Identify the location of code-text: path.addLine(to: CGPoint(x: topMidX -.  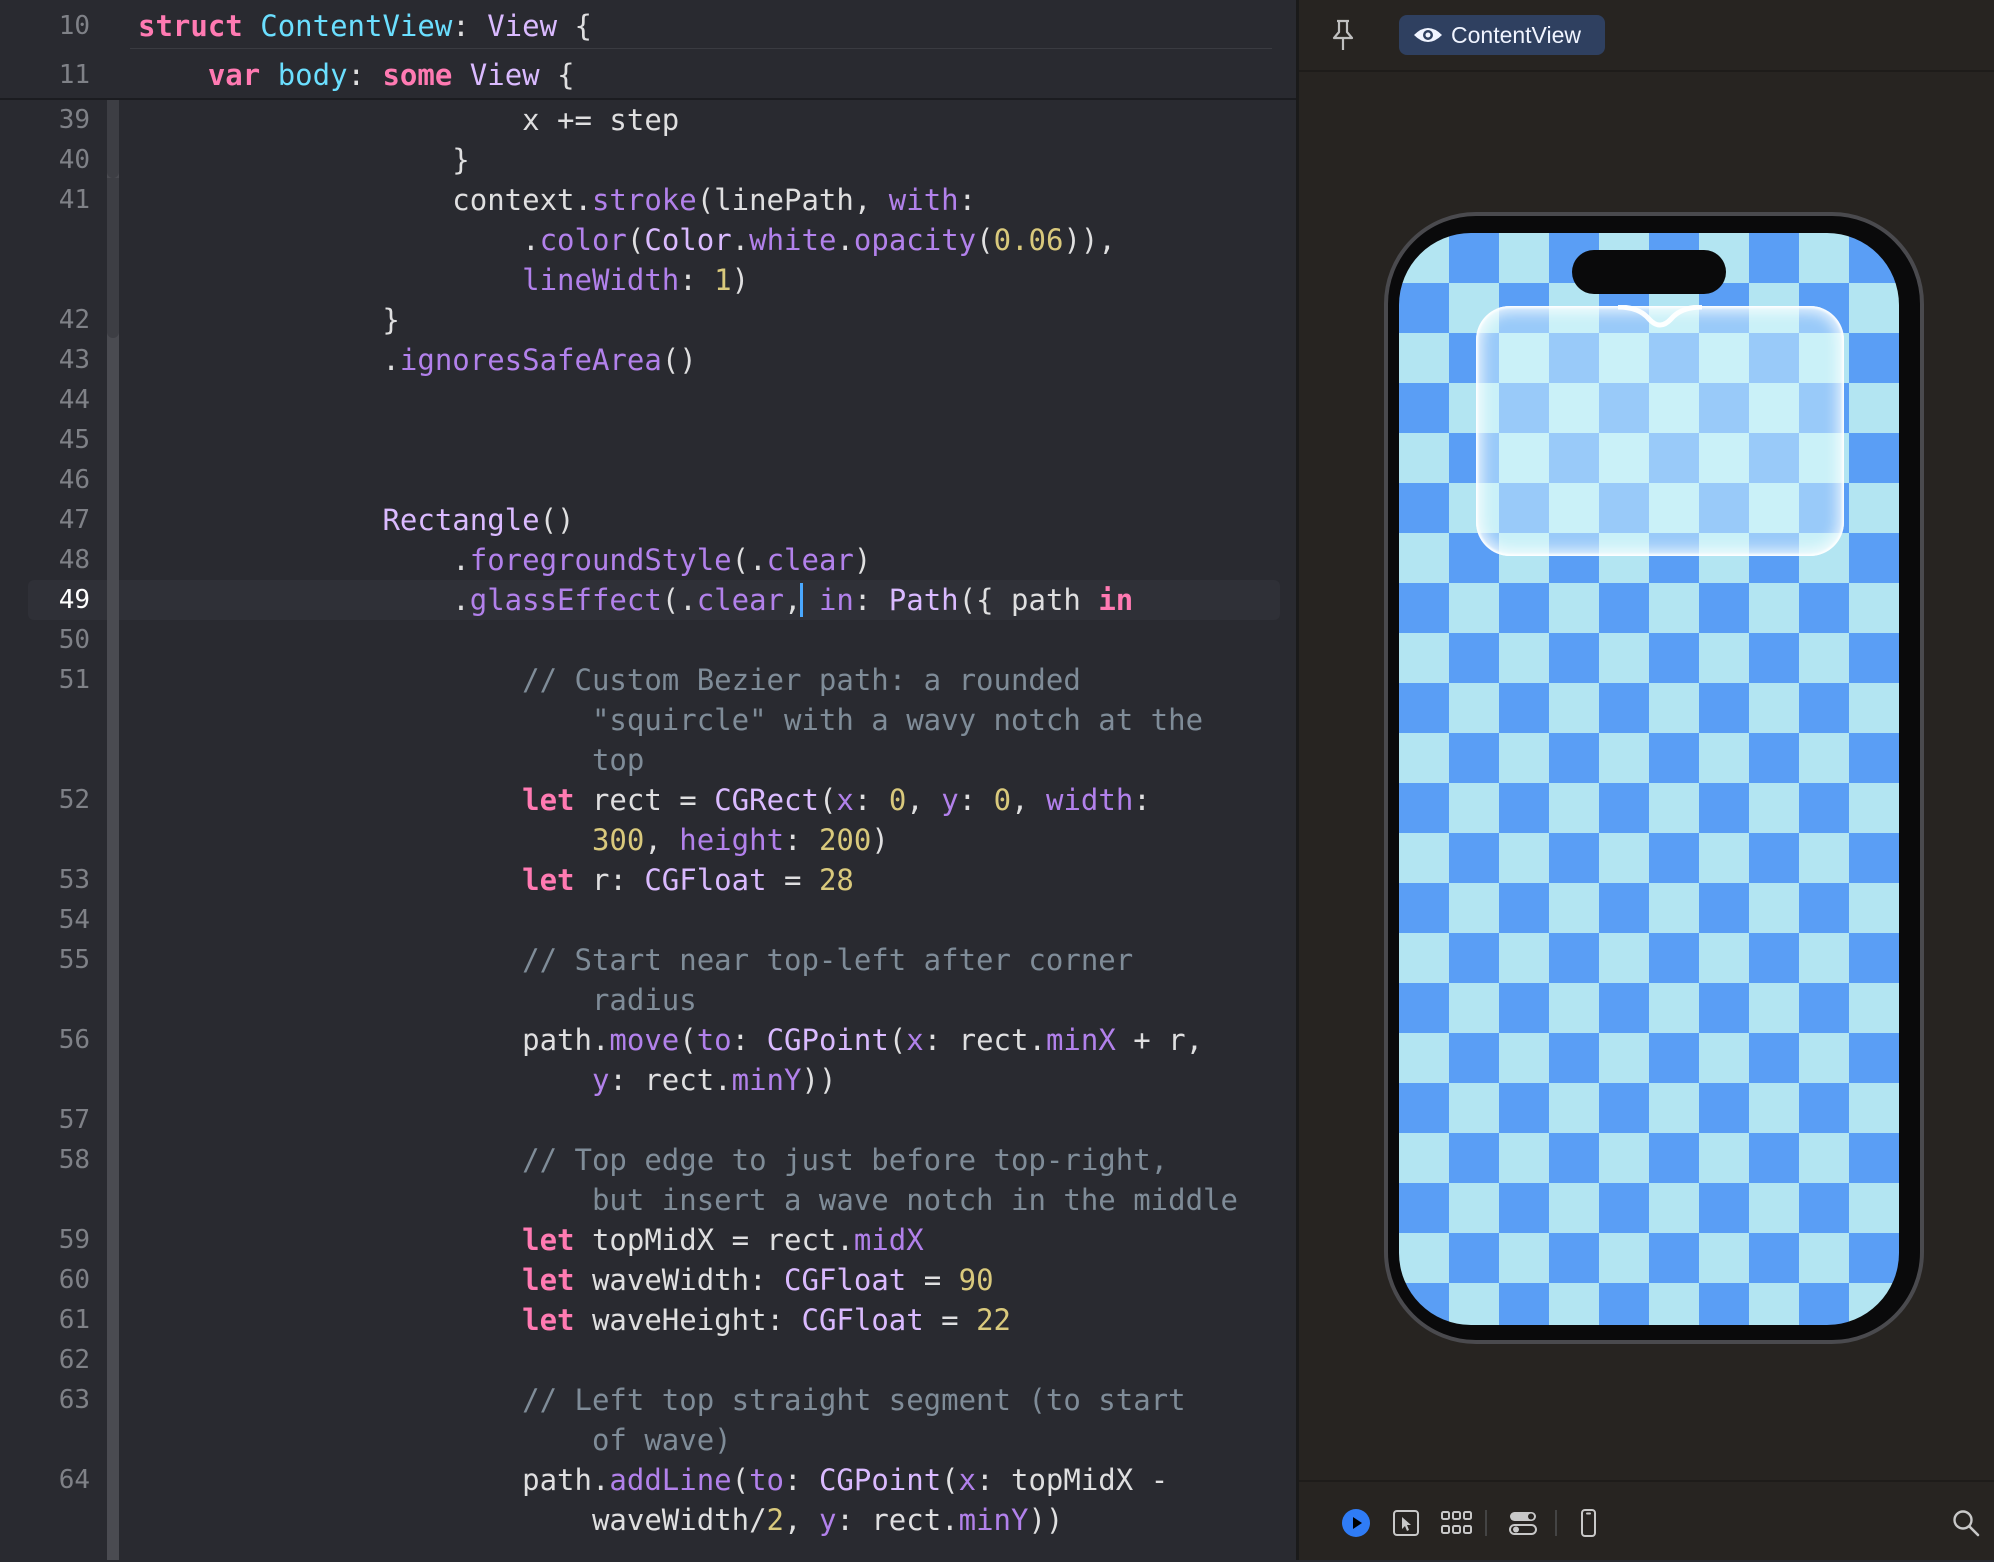
(653, 1480).